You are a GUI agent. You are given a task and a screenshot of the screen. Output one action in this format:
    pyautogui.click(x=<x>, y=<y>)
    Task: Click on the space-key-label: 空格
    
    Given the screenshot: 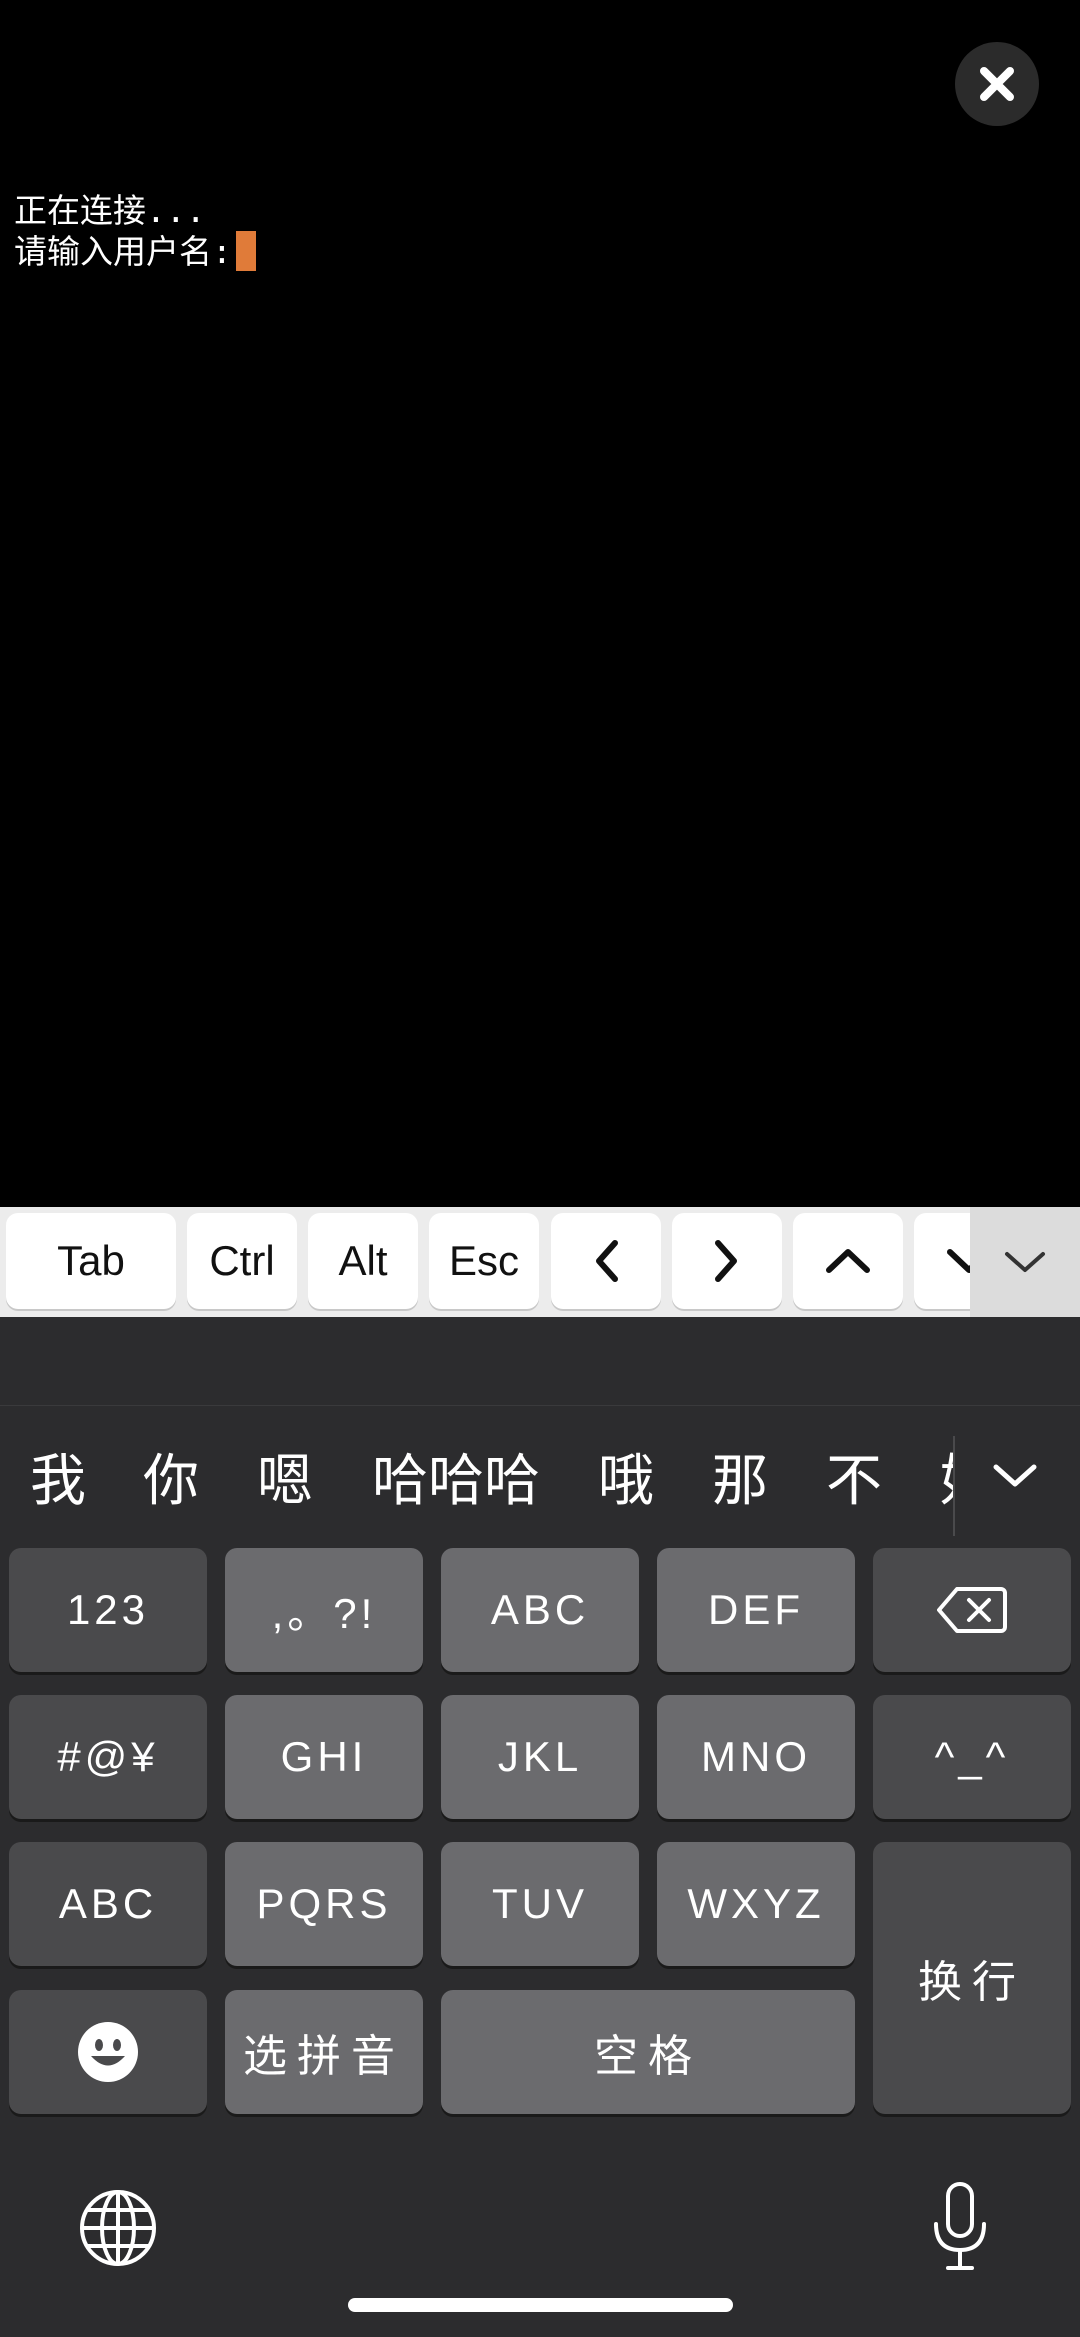 What is the action you would take?
    pyautogui.click(x=648, y=2056)
    